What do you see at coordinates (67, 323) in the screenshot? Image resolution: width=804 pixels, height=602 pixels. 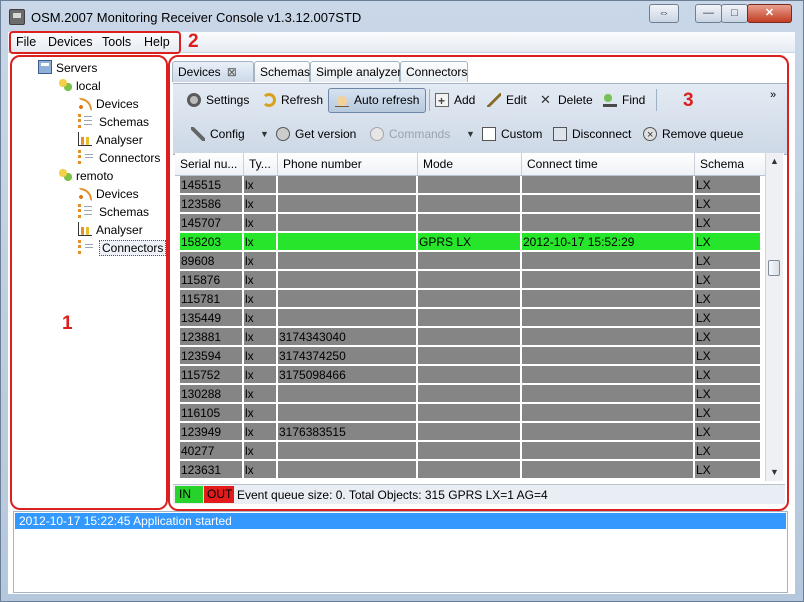 I see `annotation-number: 1` at bounding box center [67, 323].